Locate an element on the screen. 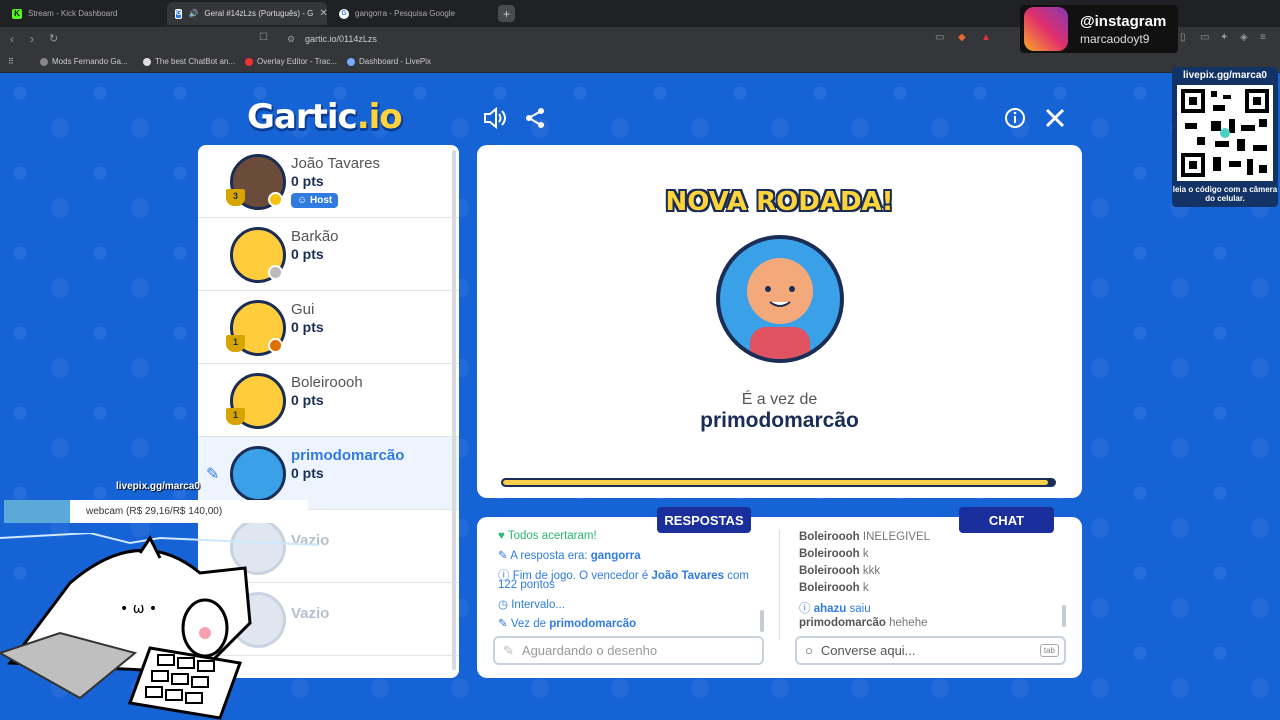 The height and width of the screenshot is (720, 1280). info-icon is located at coordinates (1015, 120).